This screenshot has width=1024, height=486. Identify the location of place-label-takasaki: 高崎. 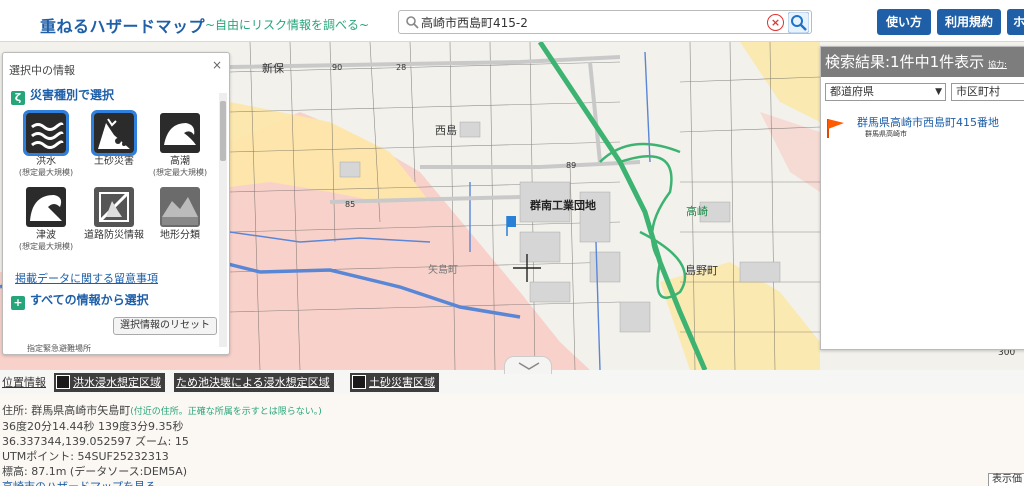
(697, 211).